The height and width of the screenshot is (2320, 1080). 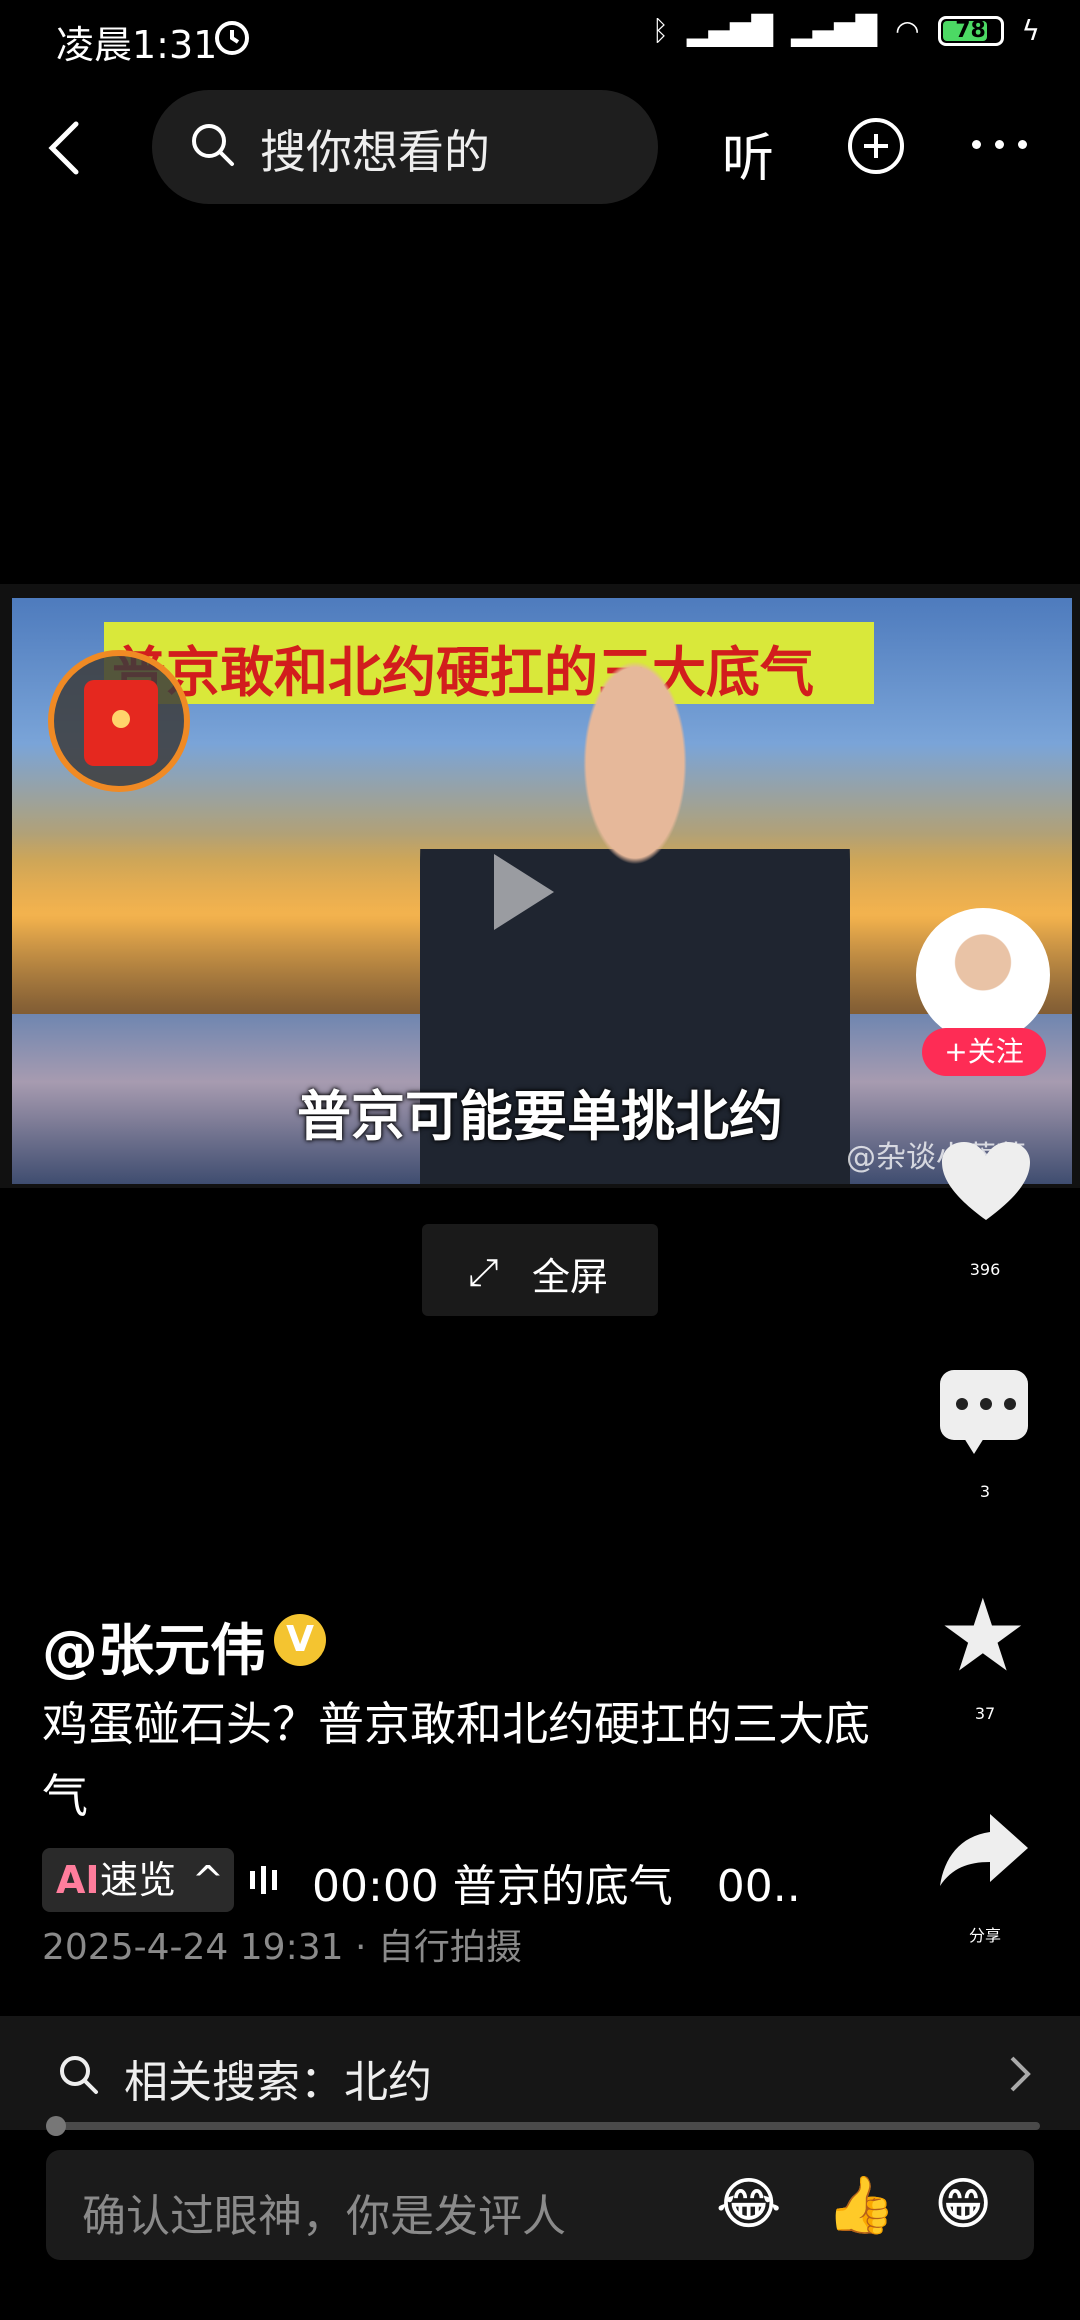 I want to click on red-envelope-icon, so click(x=121, y=723).